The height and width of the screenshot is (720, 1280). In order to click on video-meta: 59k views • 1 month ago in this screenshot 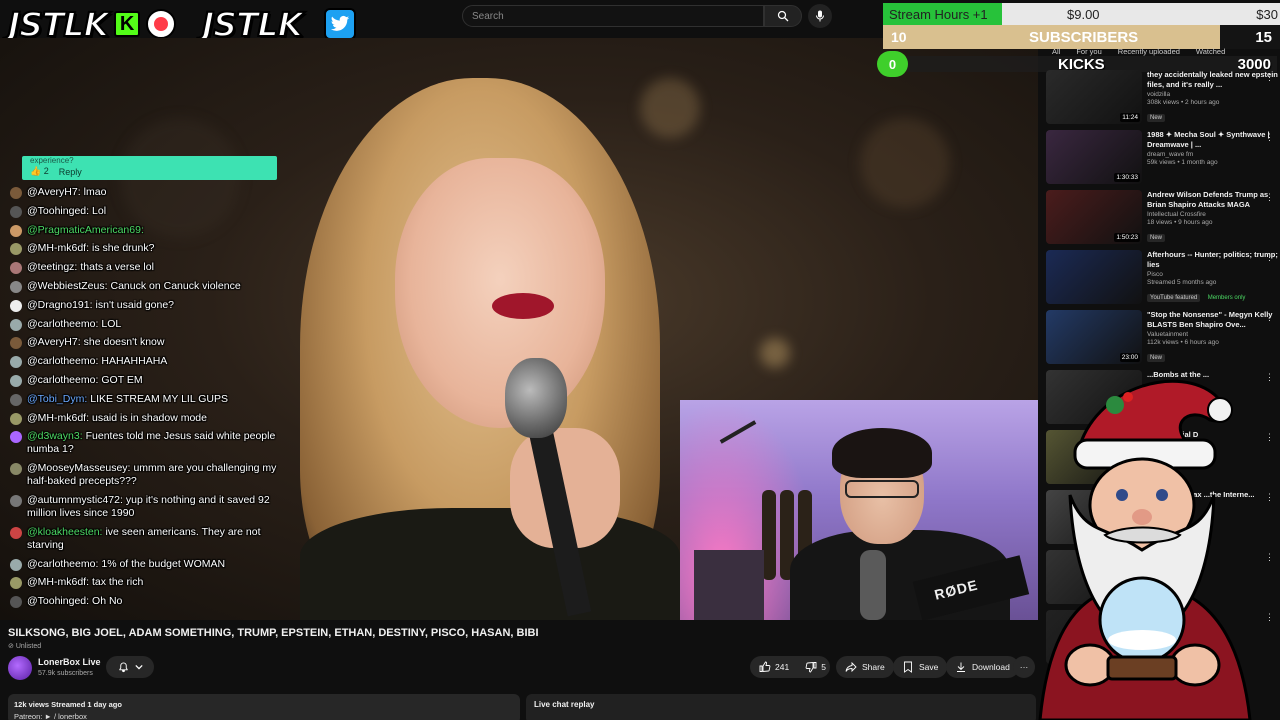, I will do `click(1182, 162)`.